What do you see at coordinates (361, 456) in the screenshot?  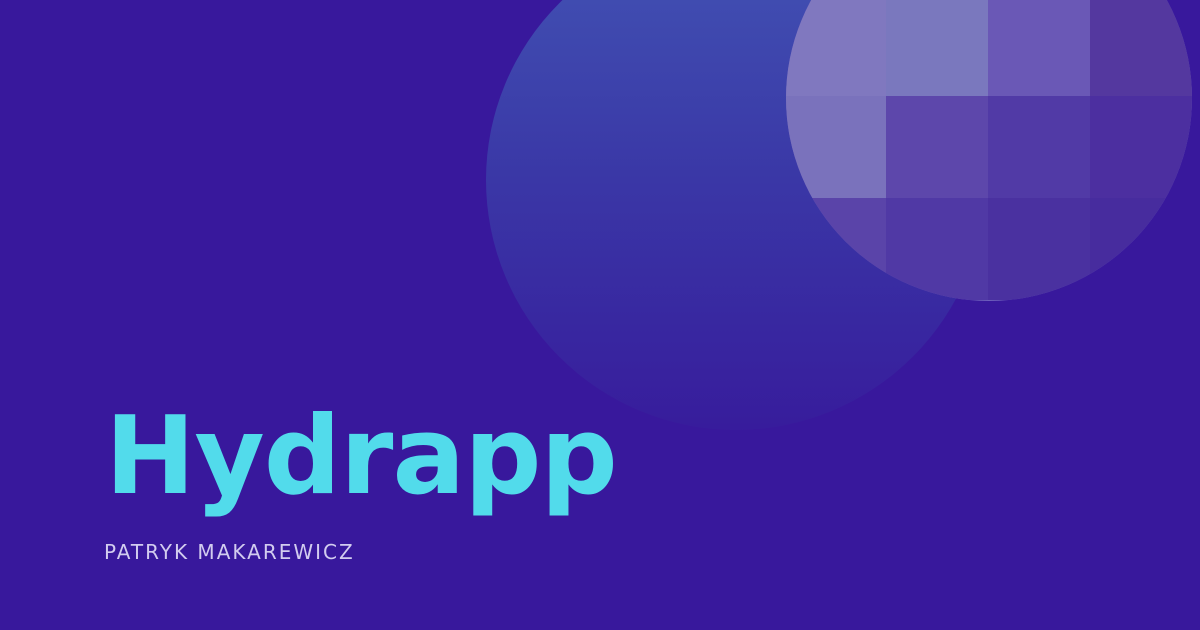 I see `page-title: Hydrapp` at bounding box center [361, 456].